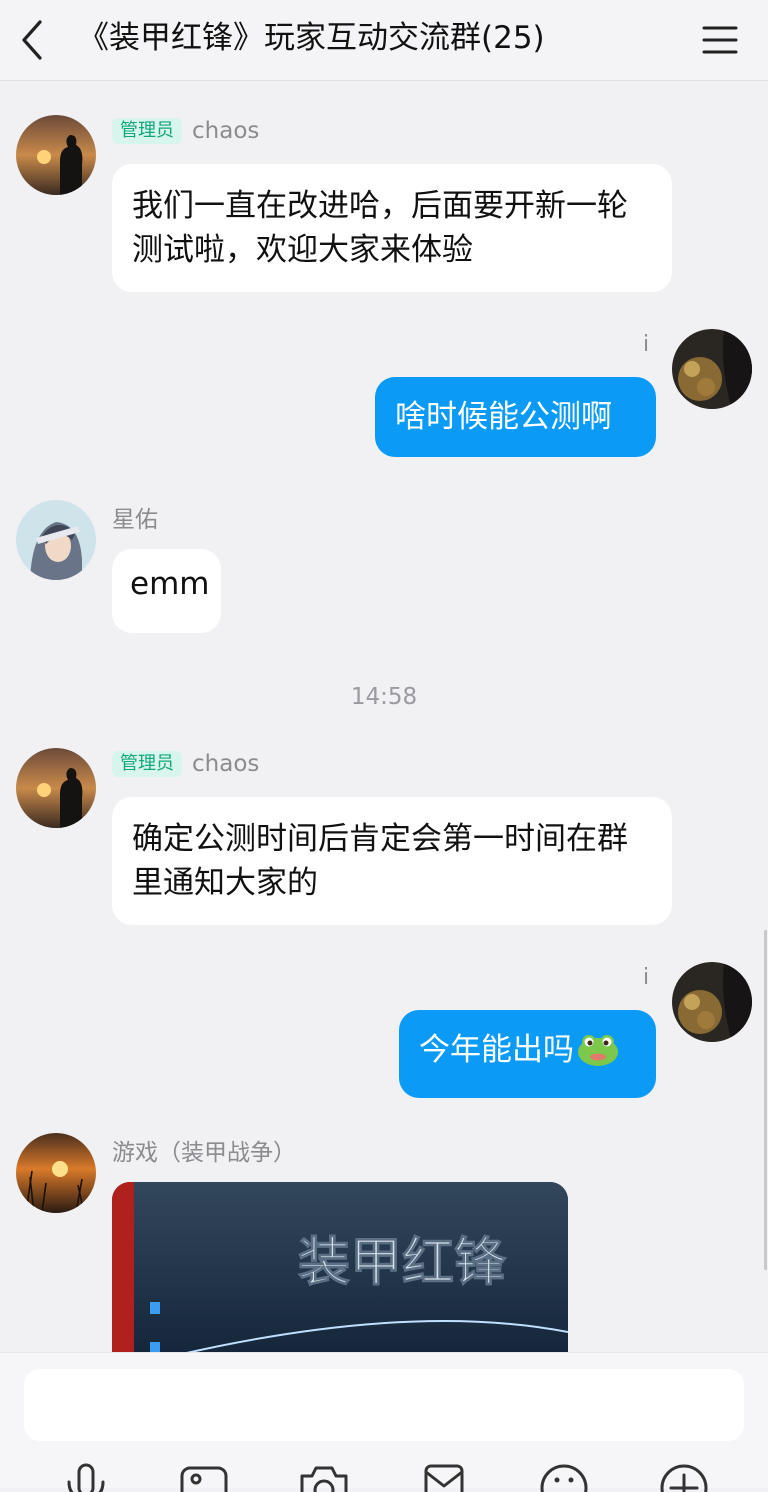 The image size is (768, 1492). Describe the element at coordinates (324, 1477) in the screenshot. I see `camera-icon` at that location.